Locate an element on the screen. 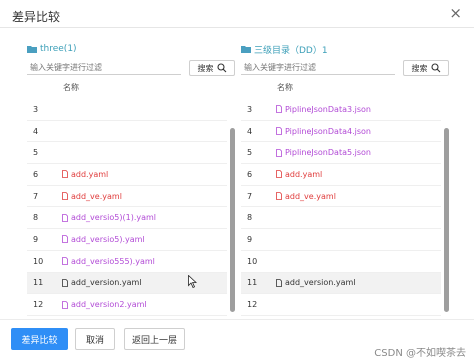 This screenshot has width=474, height=363. table-row: 12 is located at coordinates (341, 305).